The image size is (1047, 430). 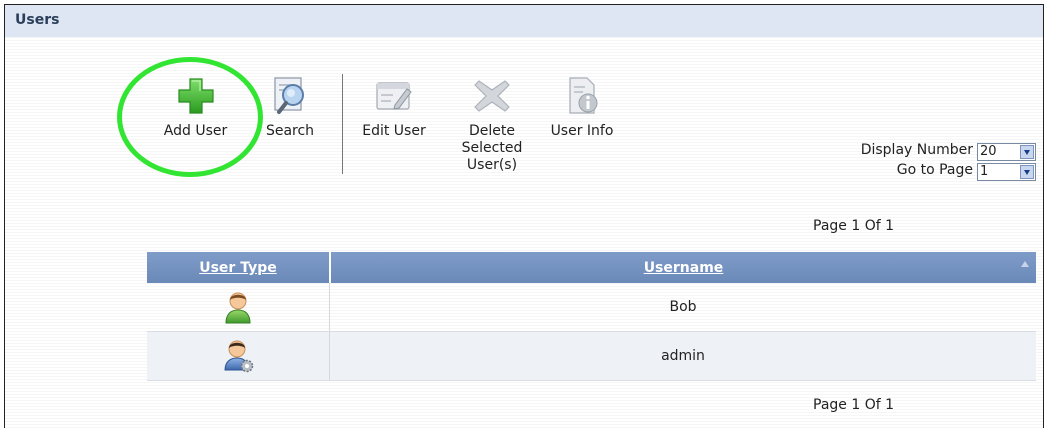 I want to click on search-button: Search, so click(x=290, y=110).